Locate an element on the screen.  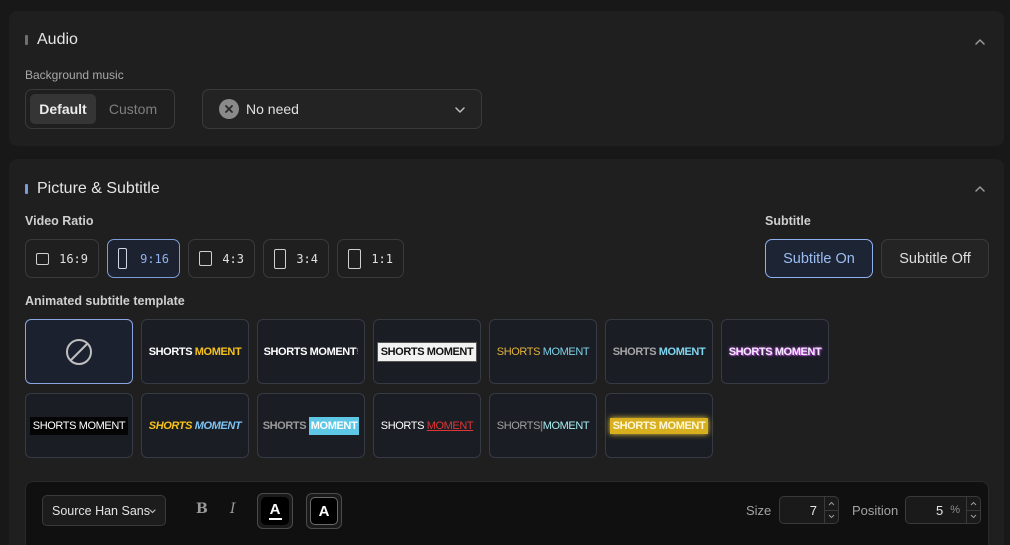
ratio-label: 3:4 is located at coordinates (307, 258).